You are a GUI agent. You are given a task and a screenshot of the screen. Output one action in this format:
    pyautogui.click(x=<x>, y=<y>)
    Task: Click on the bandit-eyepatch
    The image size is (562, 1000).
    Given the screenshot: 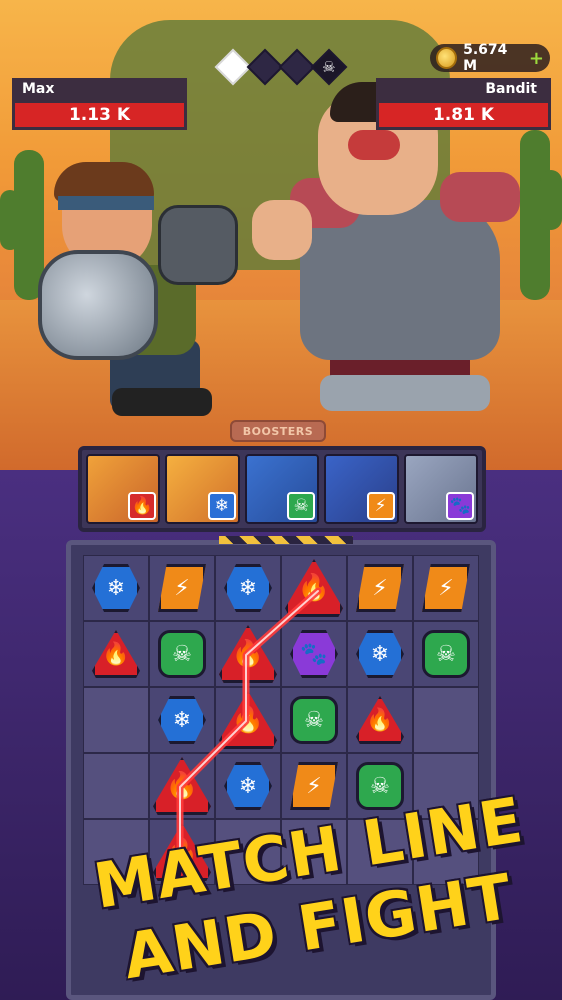 What is the action you would take?
    pyautogui.click(x=374, y=145)
    